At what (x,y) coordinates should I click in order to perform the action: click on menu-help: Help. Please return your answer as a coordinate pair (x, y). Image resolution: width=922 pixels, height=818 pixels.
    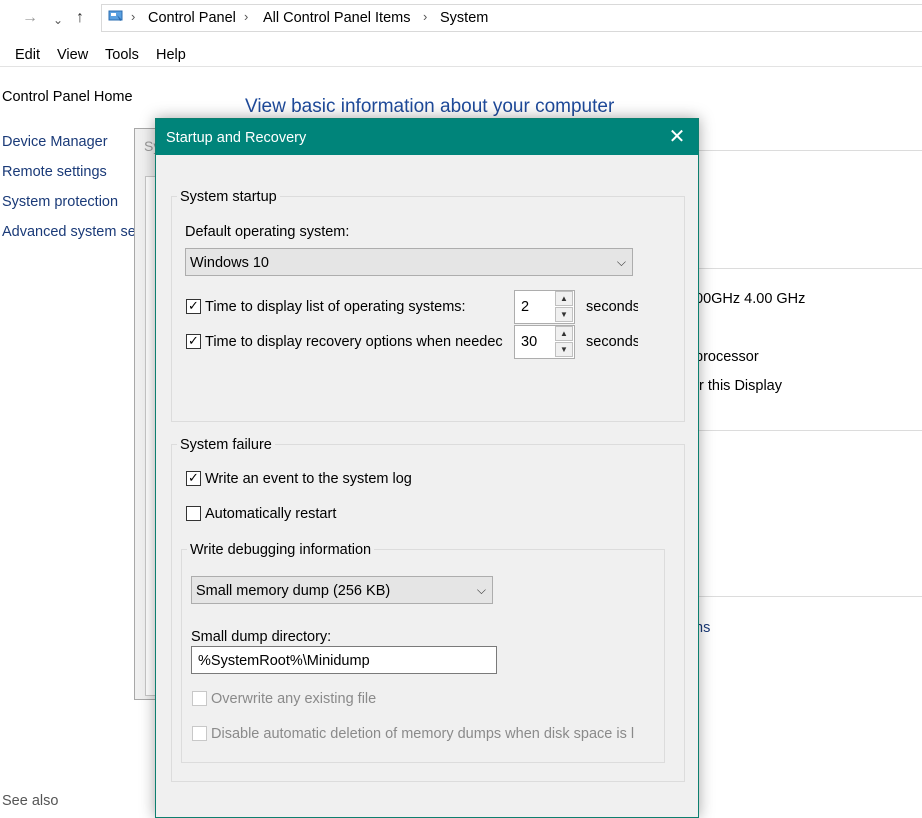
    Looking at the image, I should click on (171, 55).